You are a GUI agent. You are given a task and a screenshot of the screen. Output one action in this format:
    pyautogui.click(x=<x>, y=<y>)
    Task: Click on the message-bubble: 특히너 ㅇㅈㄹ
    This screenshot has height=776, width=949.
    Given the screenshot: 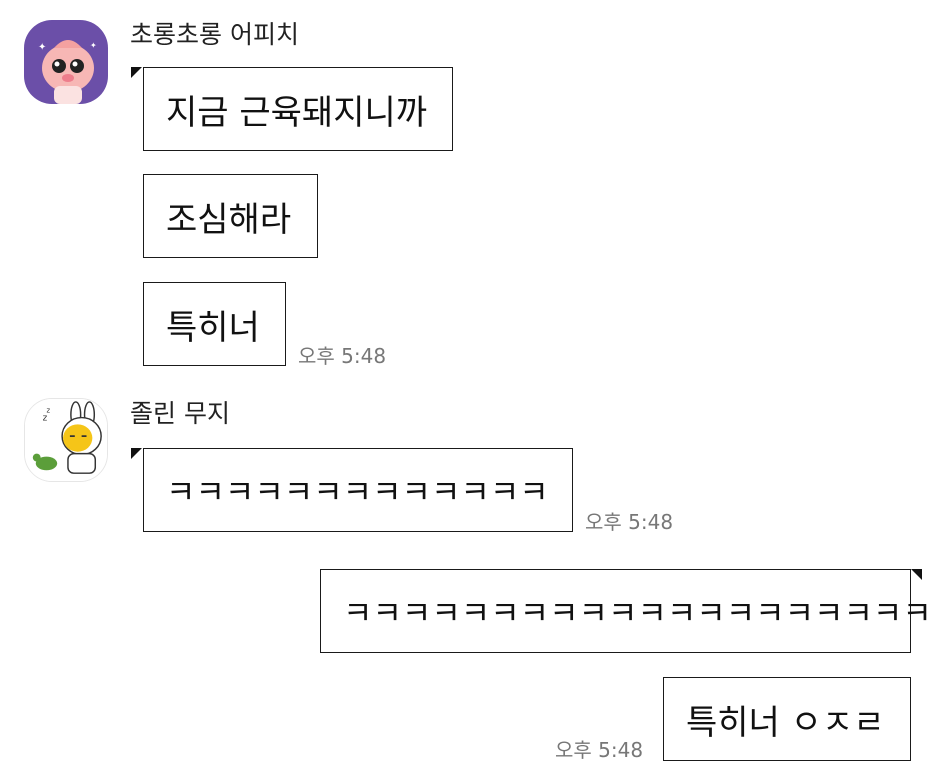 What is the action you would take?
    pyautogui.click(x=787, y=719)
    